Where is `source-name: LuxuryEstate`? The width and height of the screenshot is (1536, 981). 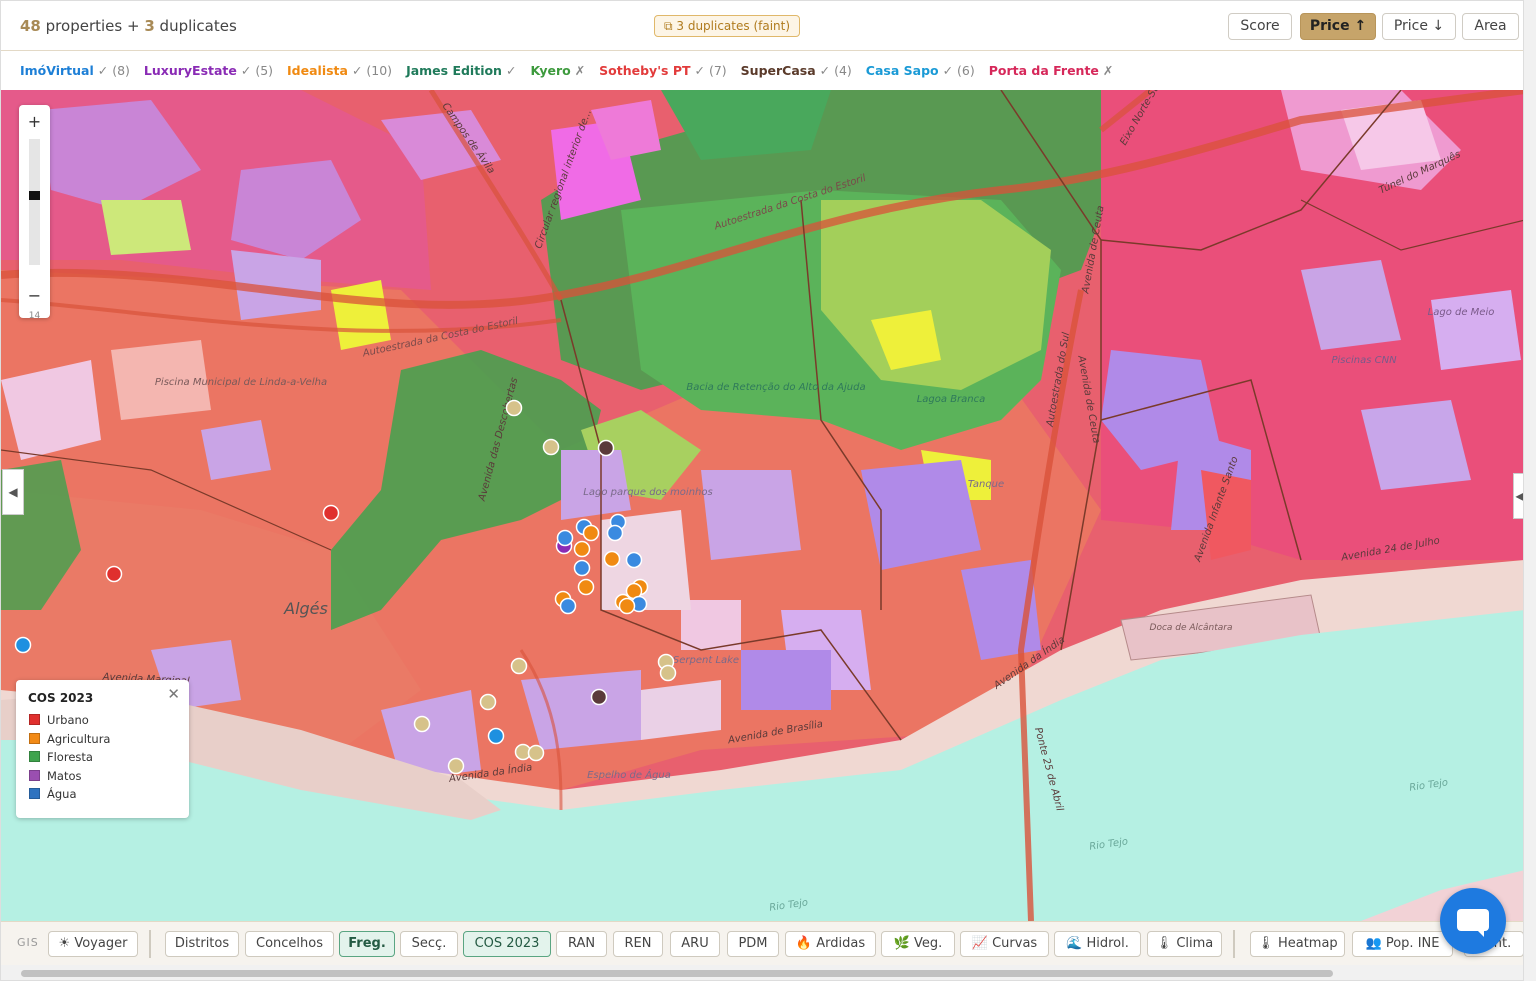 source-name: LuxuryEstate is located at coordinates (190, 70).